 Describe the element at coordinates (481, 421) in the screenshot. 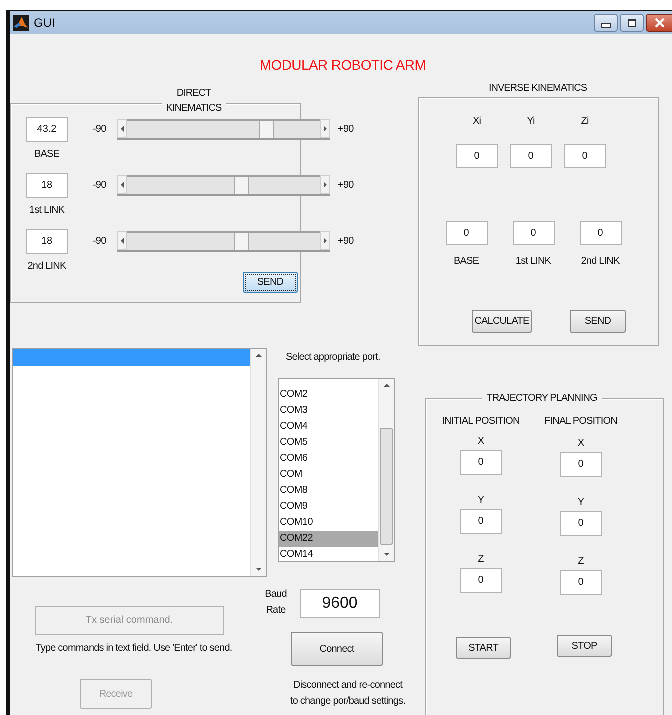

I see `column-heading: INITIAL POSITION` at that location.